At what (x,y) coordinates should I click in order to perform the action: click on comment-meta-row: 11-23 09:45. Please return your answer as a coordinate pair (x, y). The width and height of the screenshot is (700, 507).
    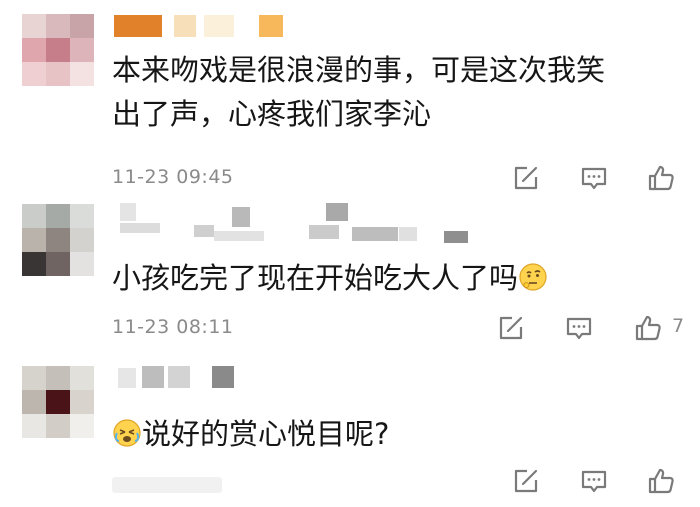
    Looking at the image, I should click on (350, 179).